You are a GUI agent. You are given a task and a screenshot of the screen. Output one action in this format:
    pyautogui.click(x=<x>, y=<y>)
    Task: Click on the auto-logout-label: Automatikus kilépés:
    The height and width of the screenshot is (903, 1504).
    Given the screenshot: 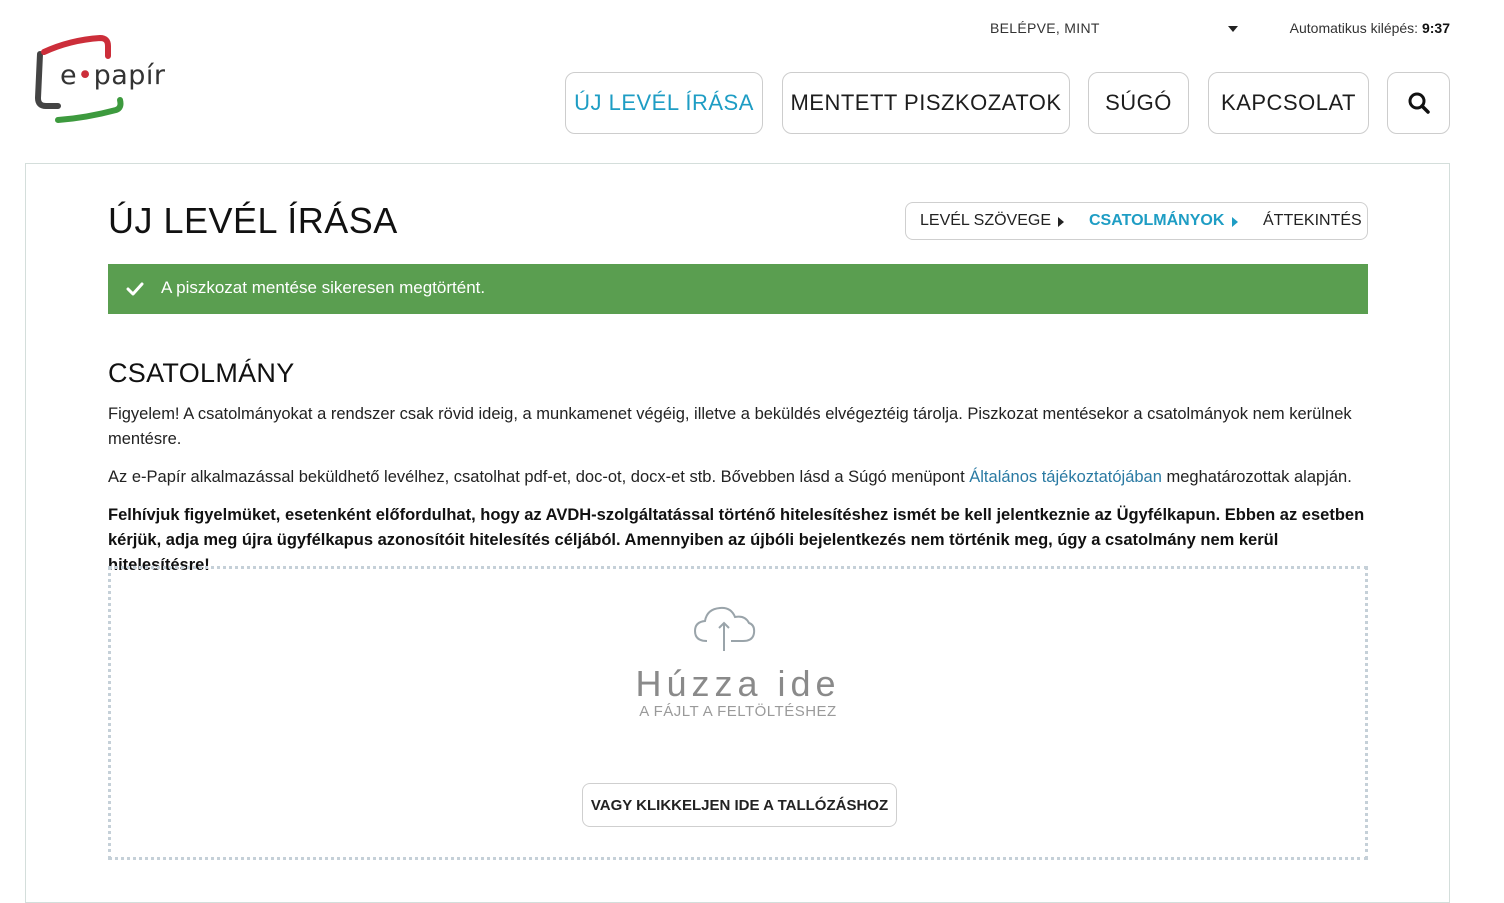 What is the action you would take?
    pyautogui.click(x=1354, y=28)
    